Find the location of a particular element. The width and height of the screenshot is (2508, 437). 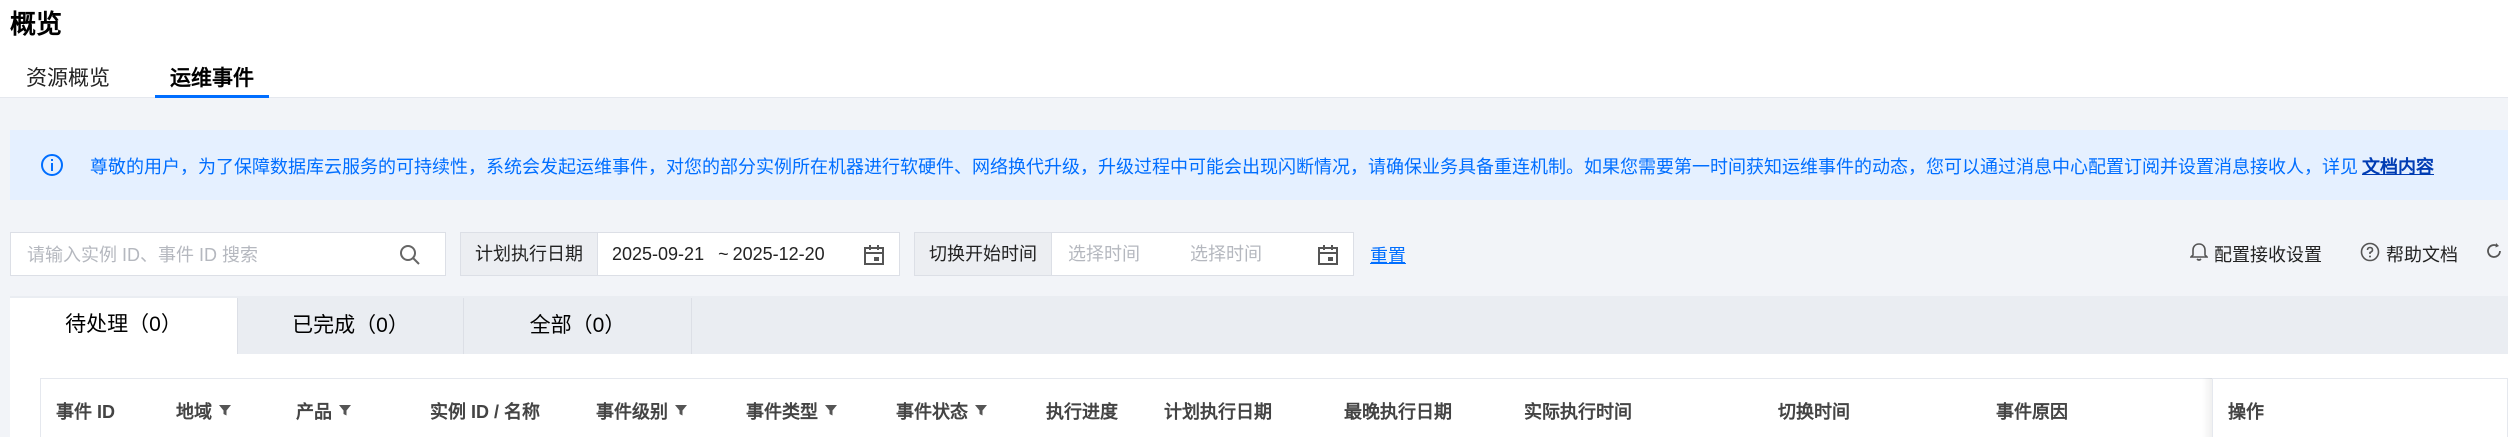

help-docs-button: 帮助文档 is located at coordinates (2409, 254).